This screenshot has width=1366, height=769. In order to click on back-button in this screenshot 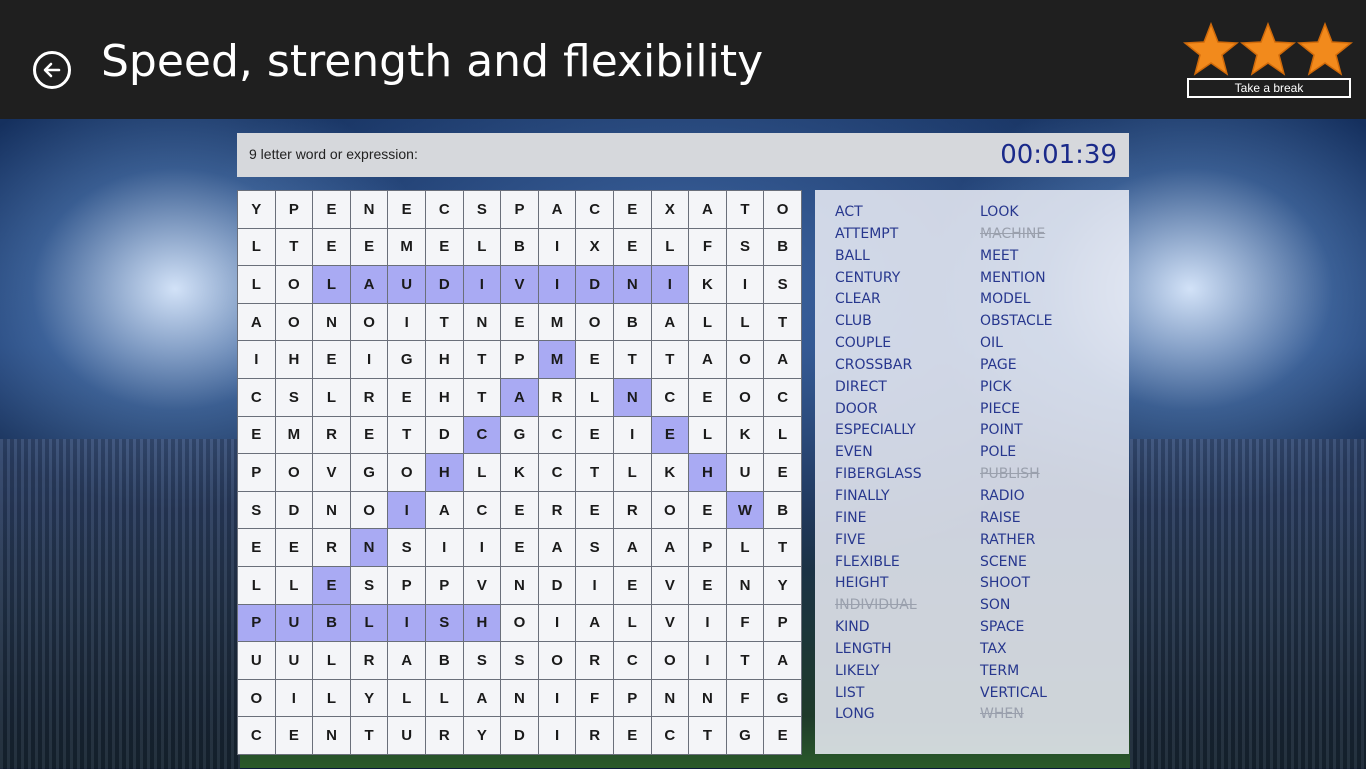, I will do `click(52, 70)`.